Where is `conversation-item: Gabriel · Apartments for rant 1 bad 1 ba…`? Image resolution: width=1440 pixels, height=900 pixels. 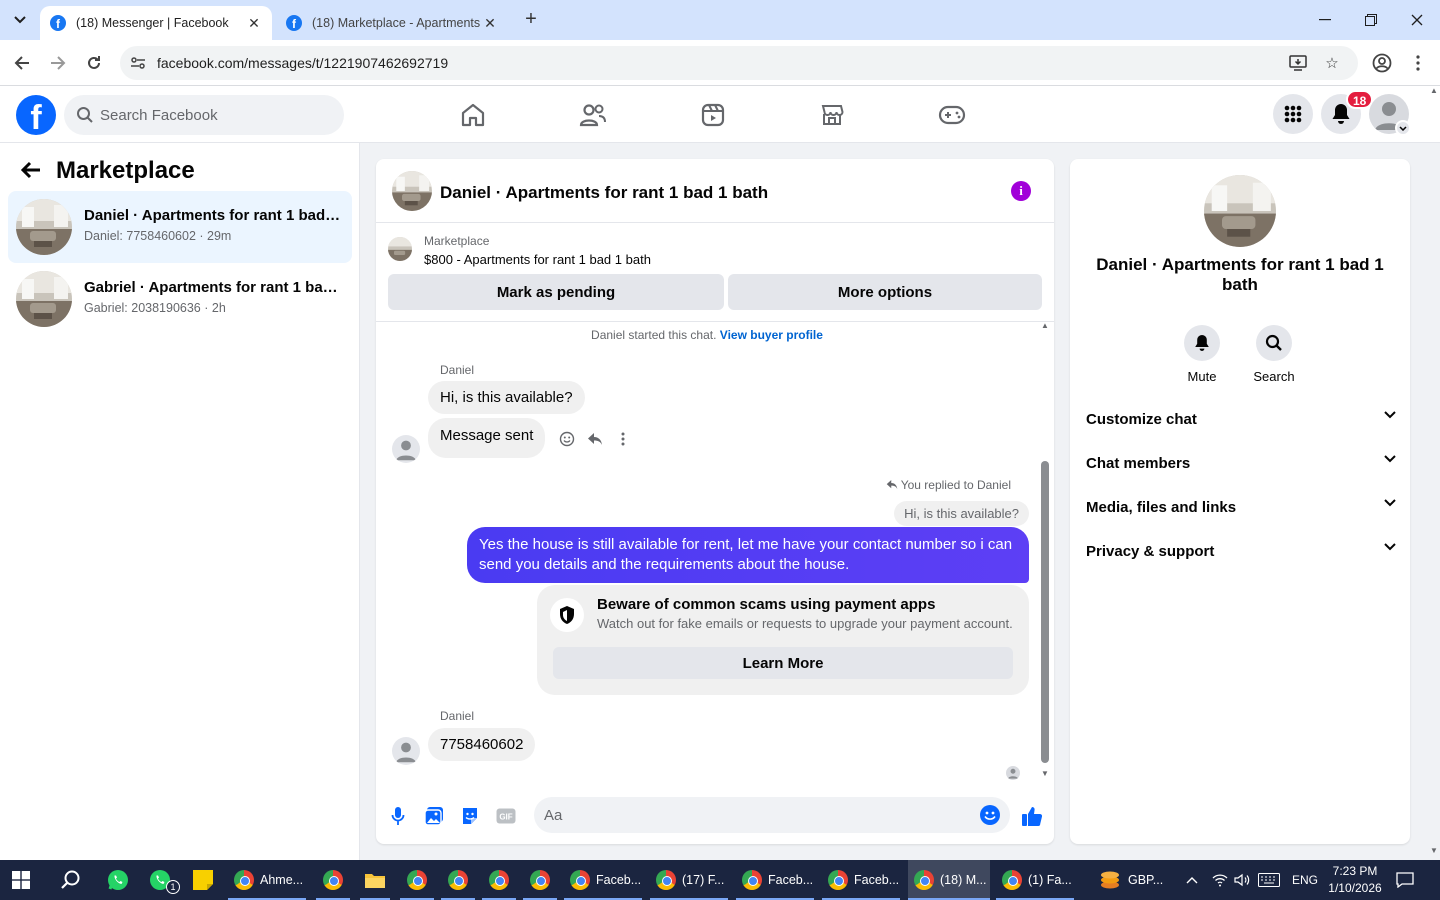 conversation-item: Gabriel · Apartments for rant 1 bad 1 ba… is located at coordinates (180, 299).